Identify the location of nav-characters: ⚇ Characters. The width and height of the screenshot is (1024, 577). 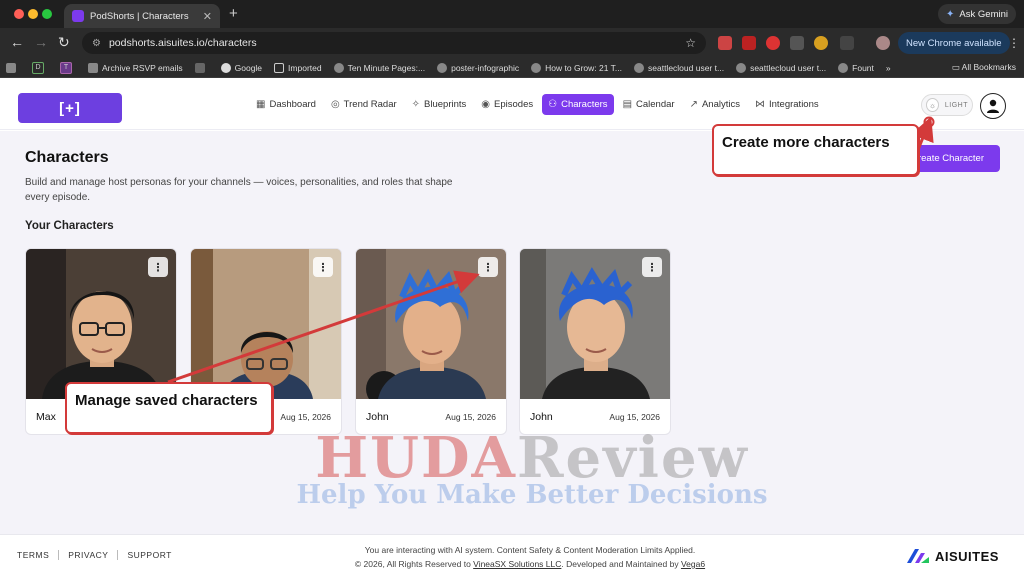
(578, 104).